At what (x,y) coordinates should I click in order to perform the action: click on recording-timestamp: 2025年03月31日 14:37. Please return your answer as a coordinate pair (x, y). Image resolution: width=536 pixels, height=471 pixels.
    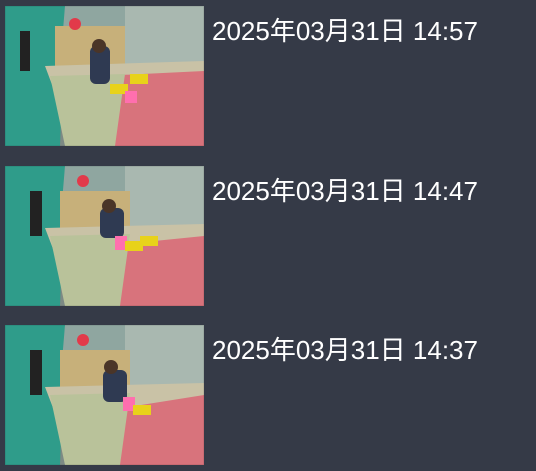
    Looking at the image, I should click on (345, 350).